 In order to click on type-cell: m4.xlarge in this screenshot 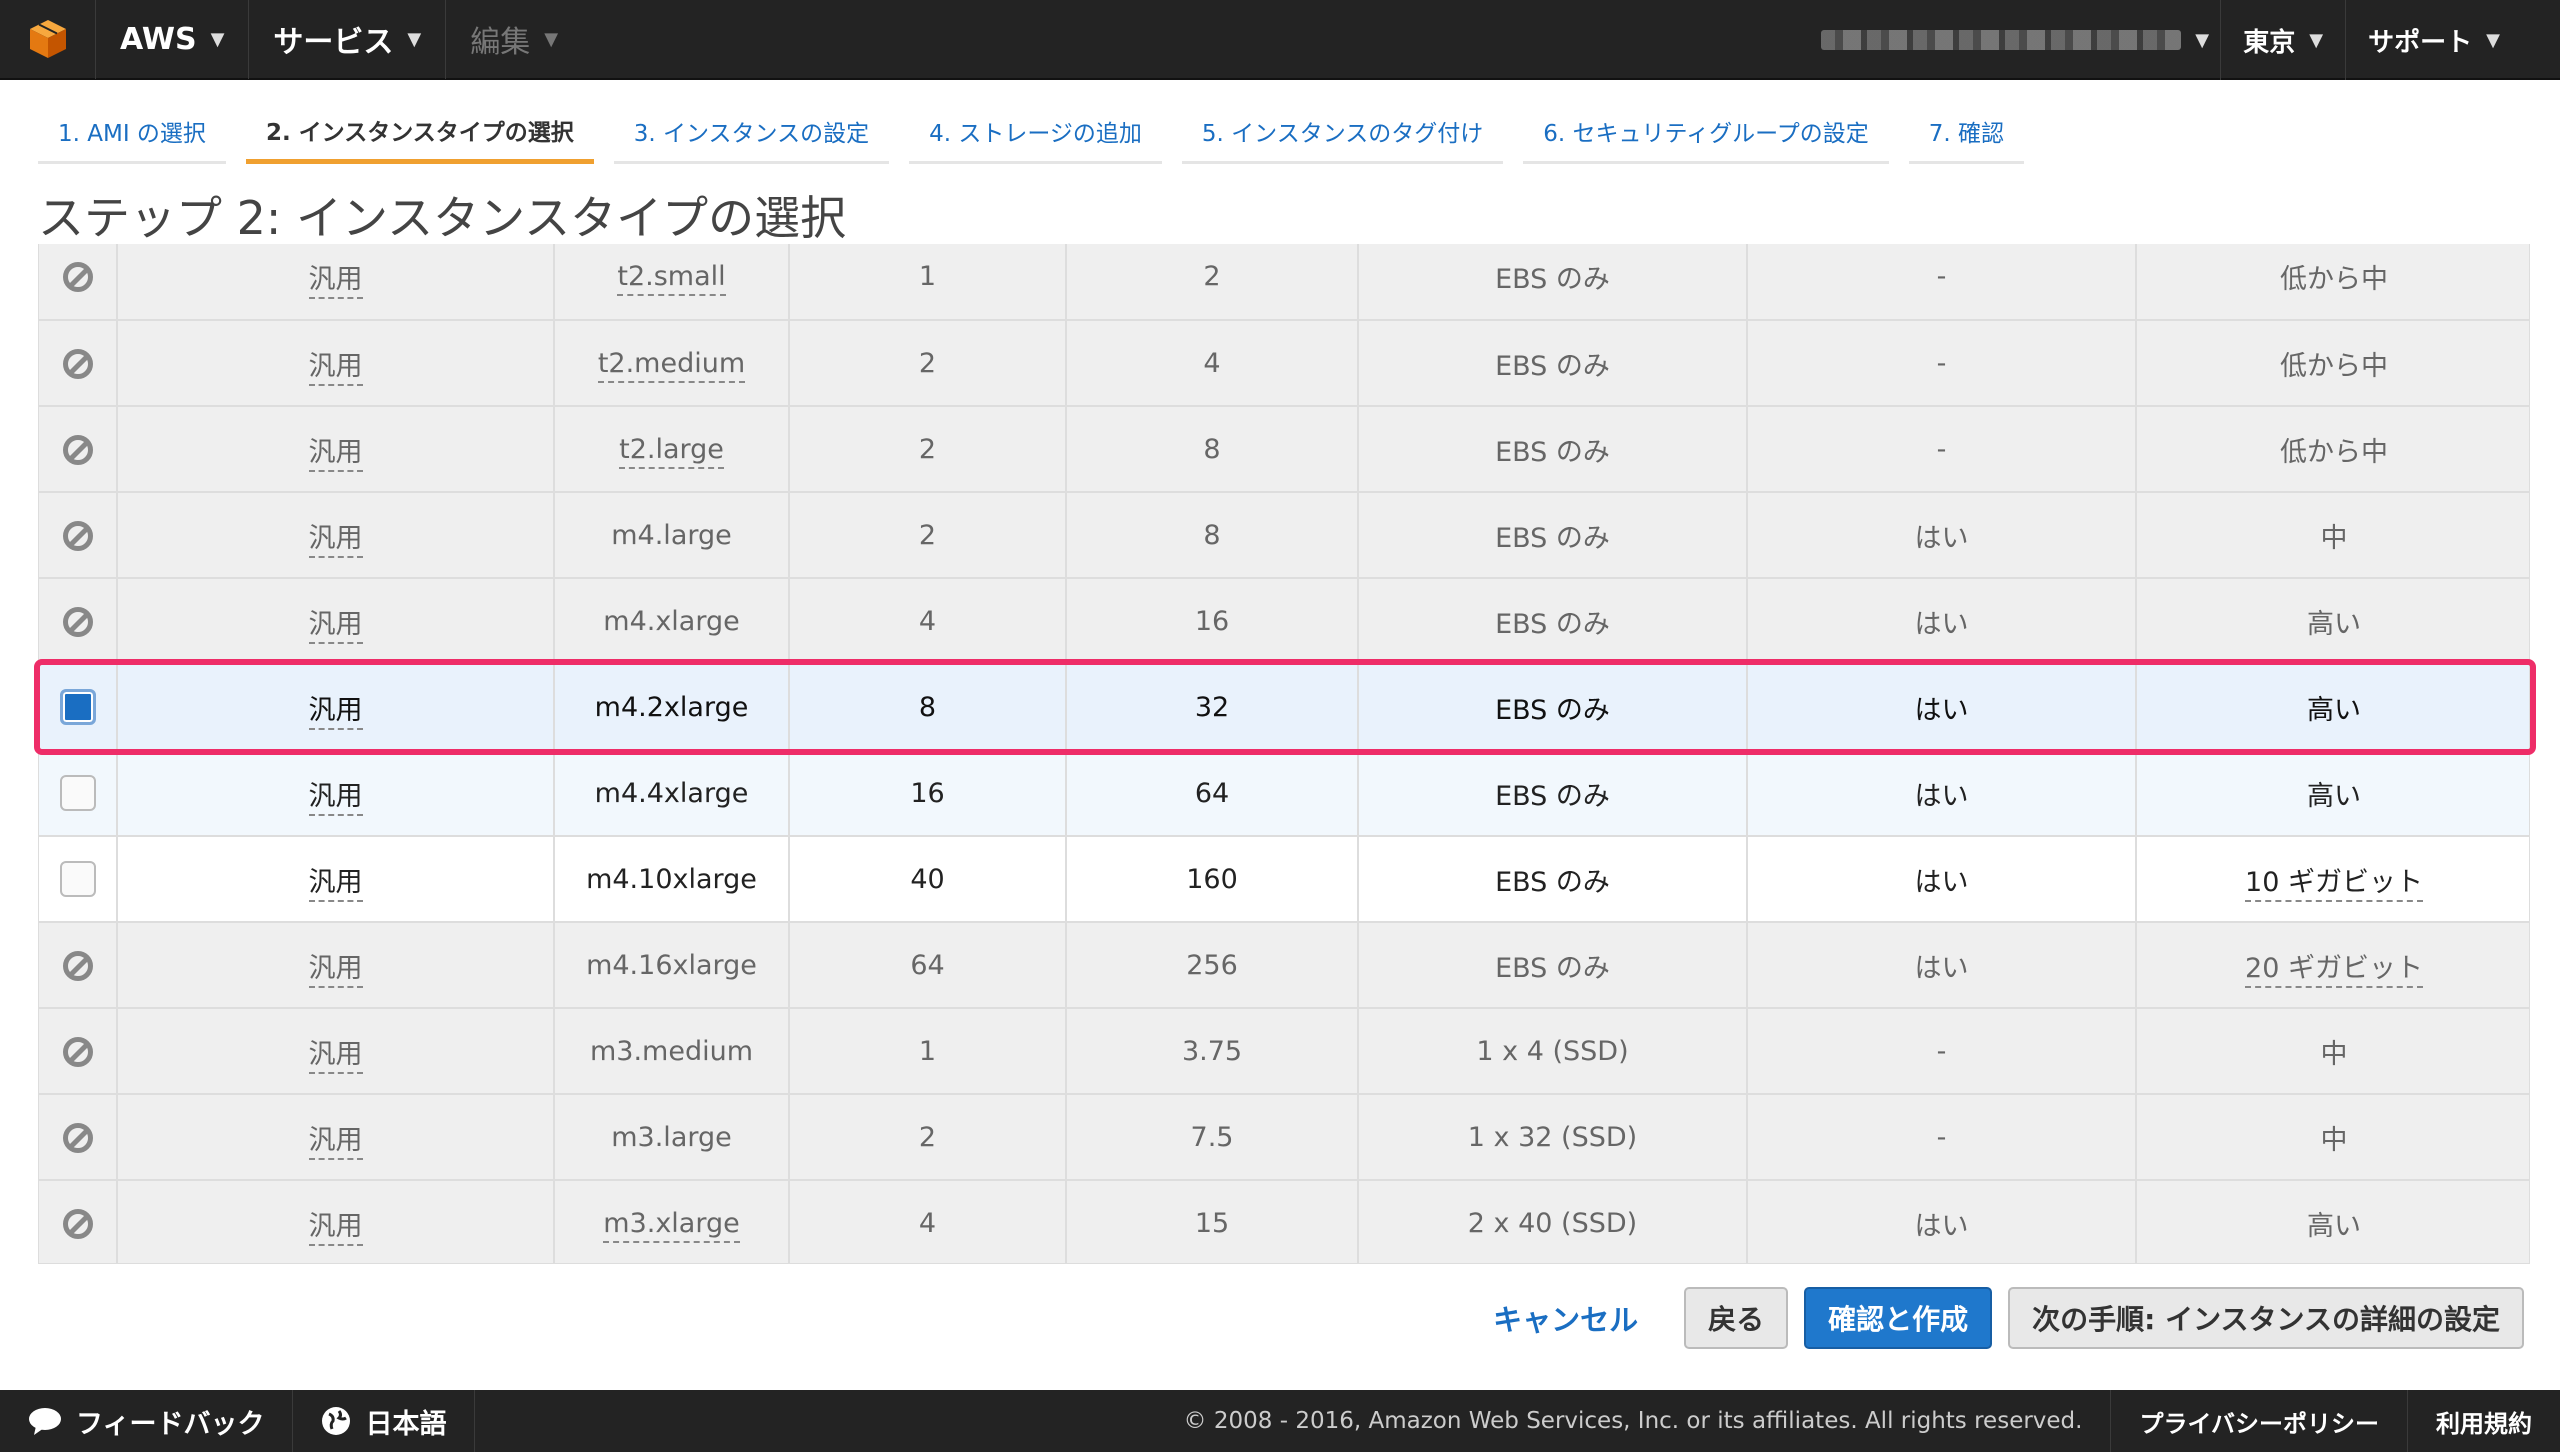, I will do `click(672, 621)`.